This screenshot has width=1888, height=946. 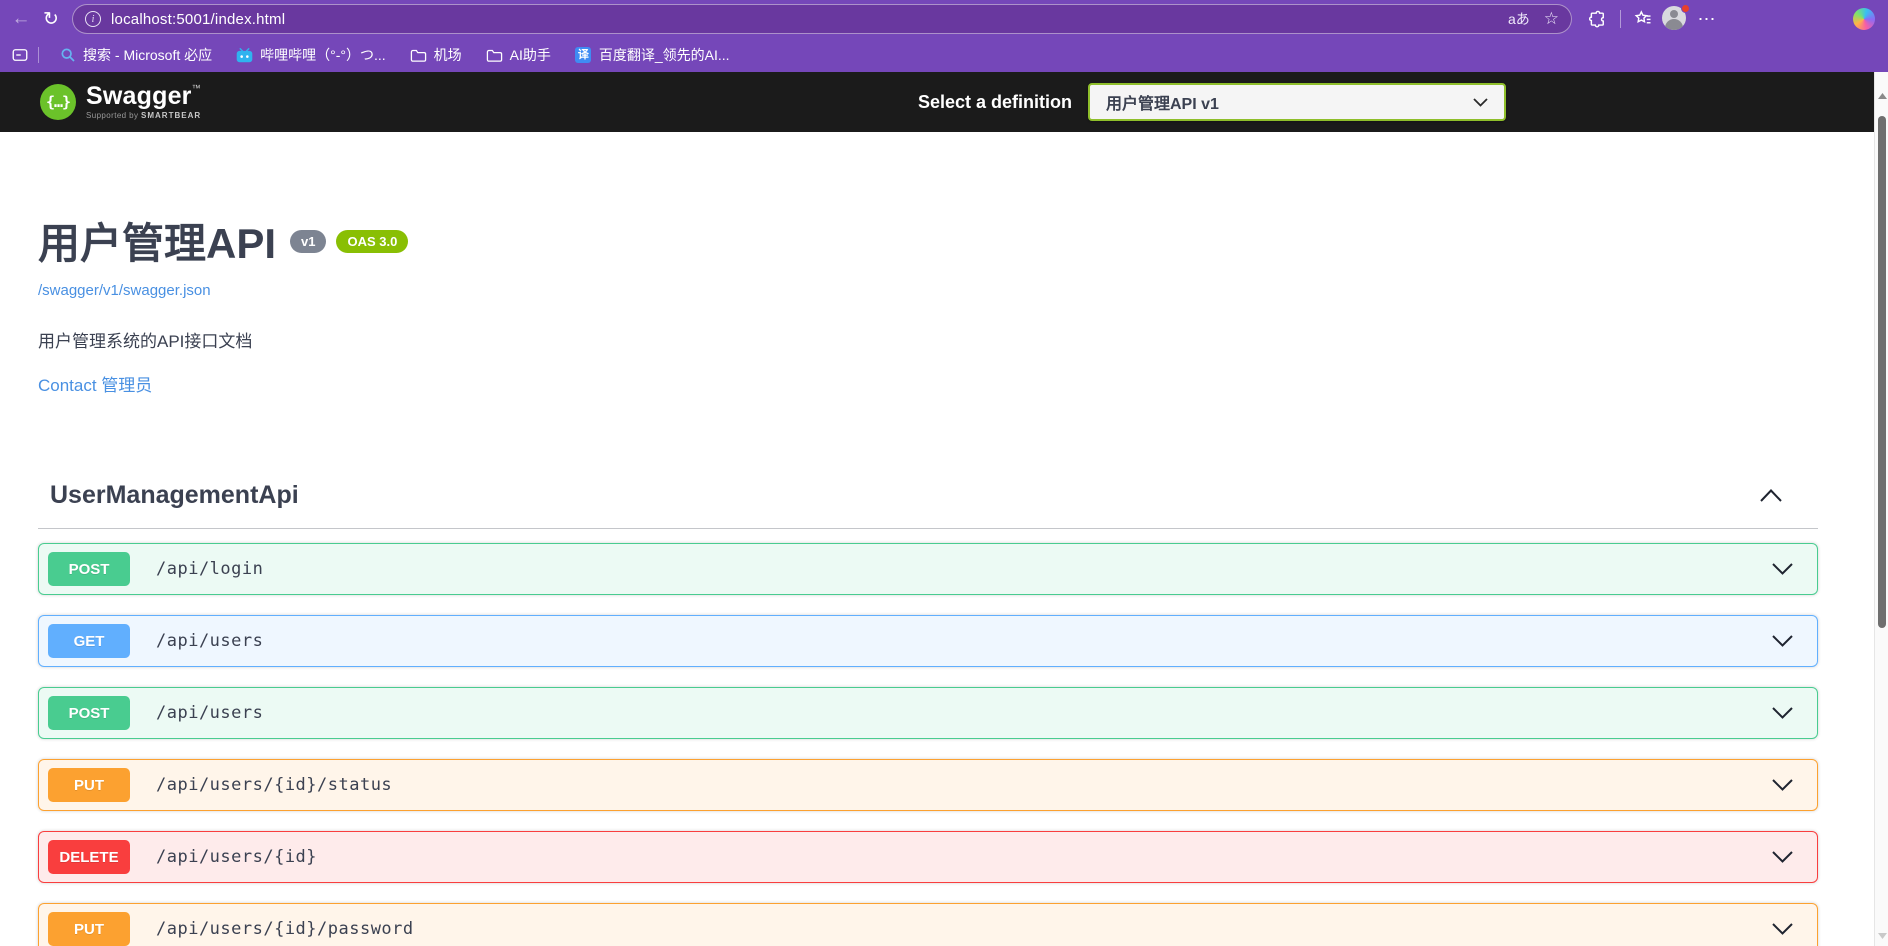 I want to click on browser-menu-icon: ⋯, so click(x=1707, y=19).